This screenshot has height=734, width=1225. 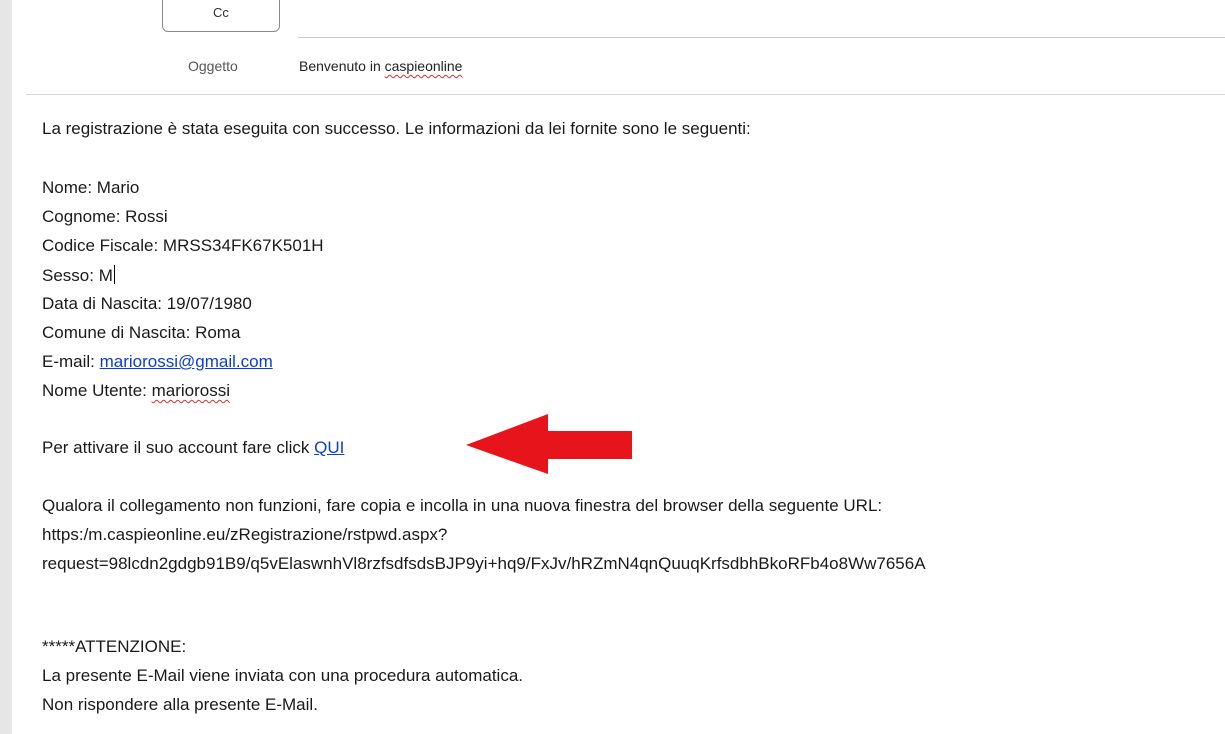 What do you see at coordinates (141, 332) in the screenshot?
I see `info-comune-nascita: Comune di Nascita: Roma` at bounding box center [141, 332].